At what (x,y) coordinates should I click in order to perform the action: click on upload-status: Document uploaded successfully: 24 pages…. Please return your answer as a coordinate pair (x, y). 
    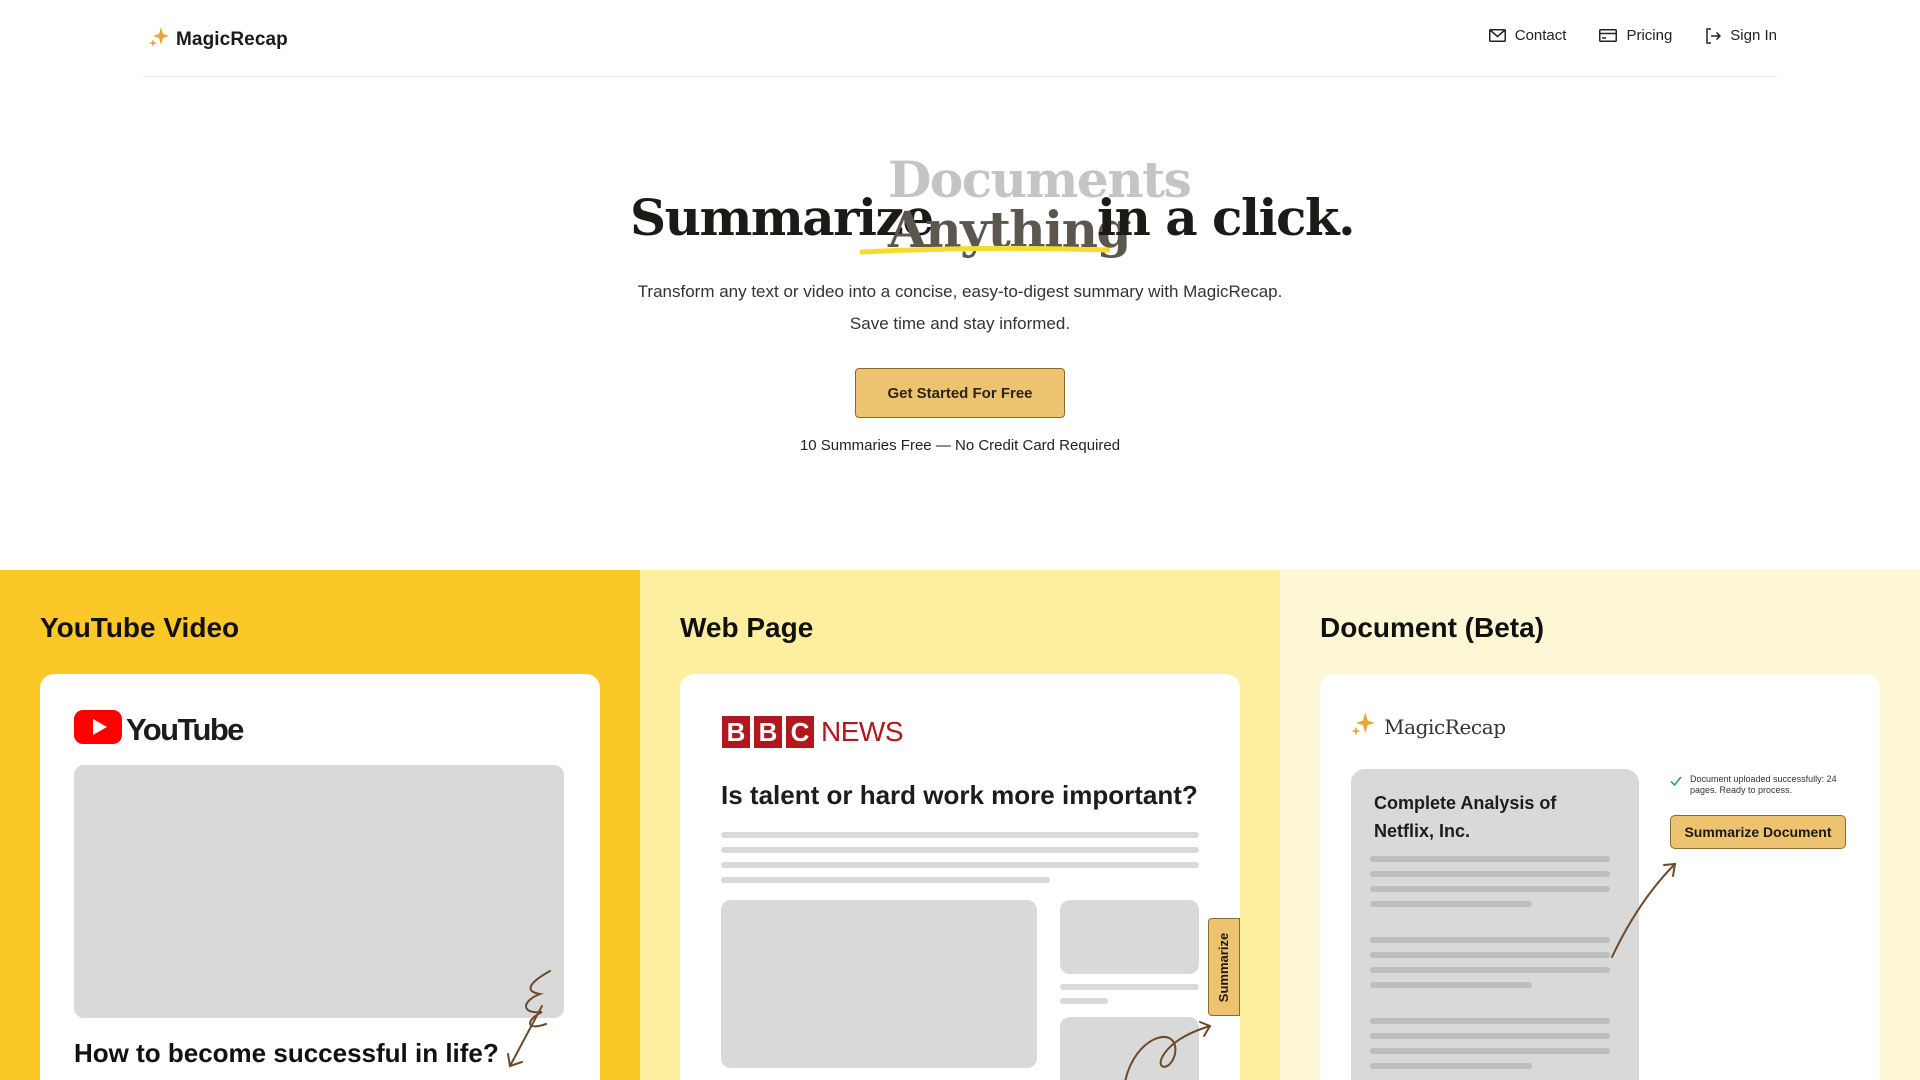
    Looking at the image, I should click on (1755, 785).